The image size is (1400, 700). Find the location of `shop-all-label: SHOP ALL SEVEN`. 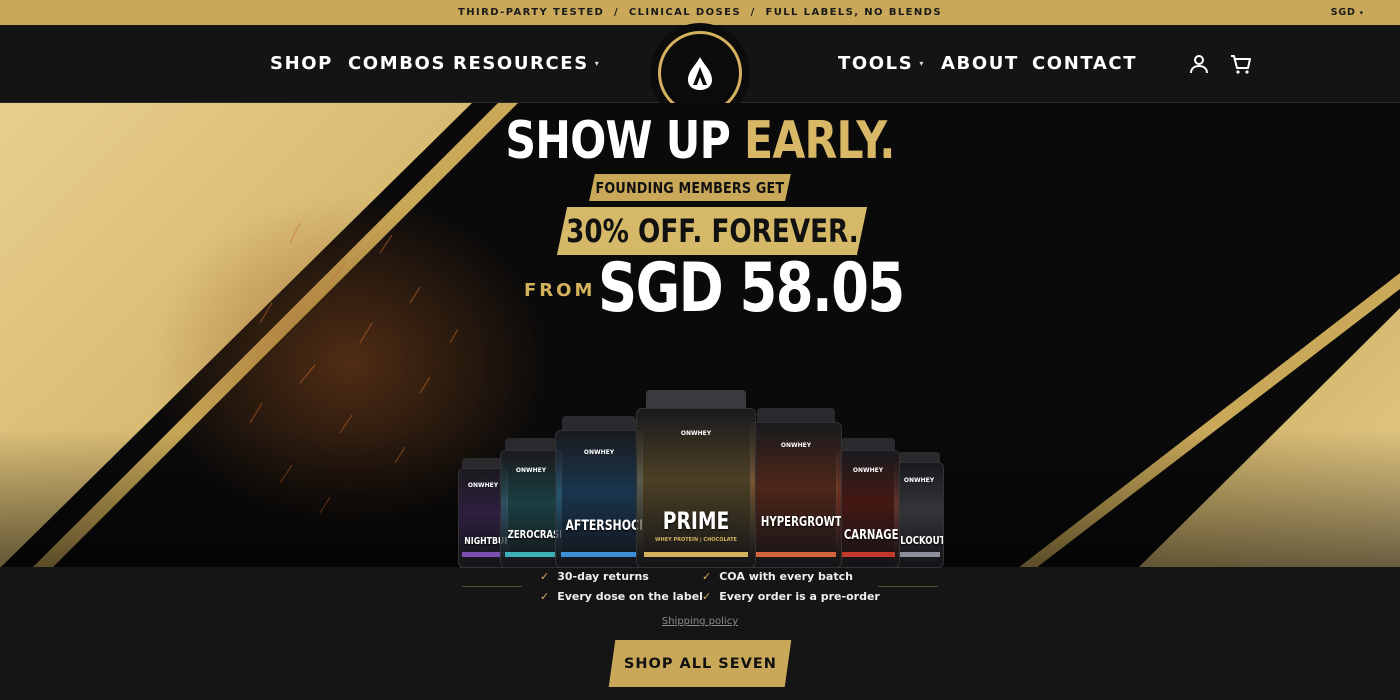

shop-all-label: SHOP ALL SEVEN is located at coordinates (700, 663).